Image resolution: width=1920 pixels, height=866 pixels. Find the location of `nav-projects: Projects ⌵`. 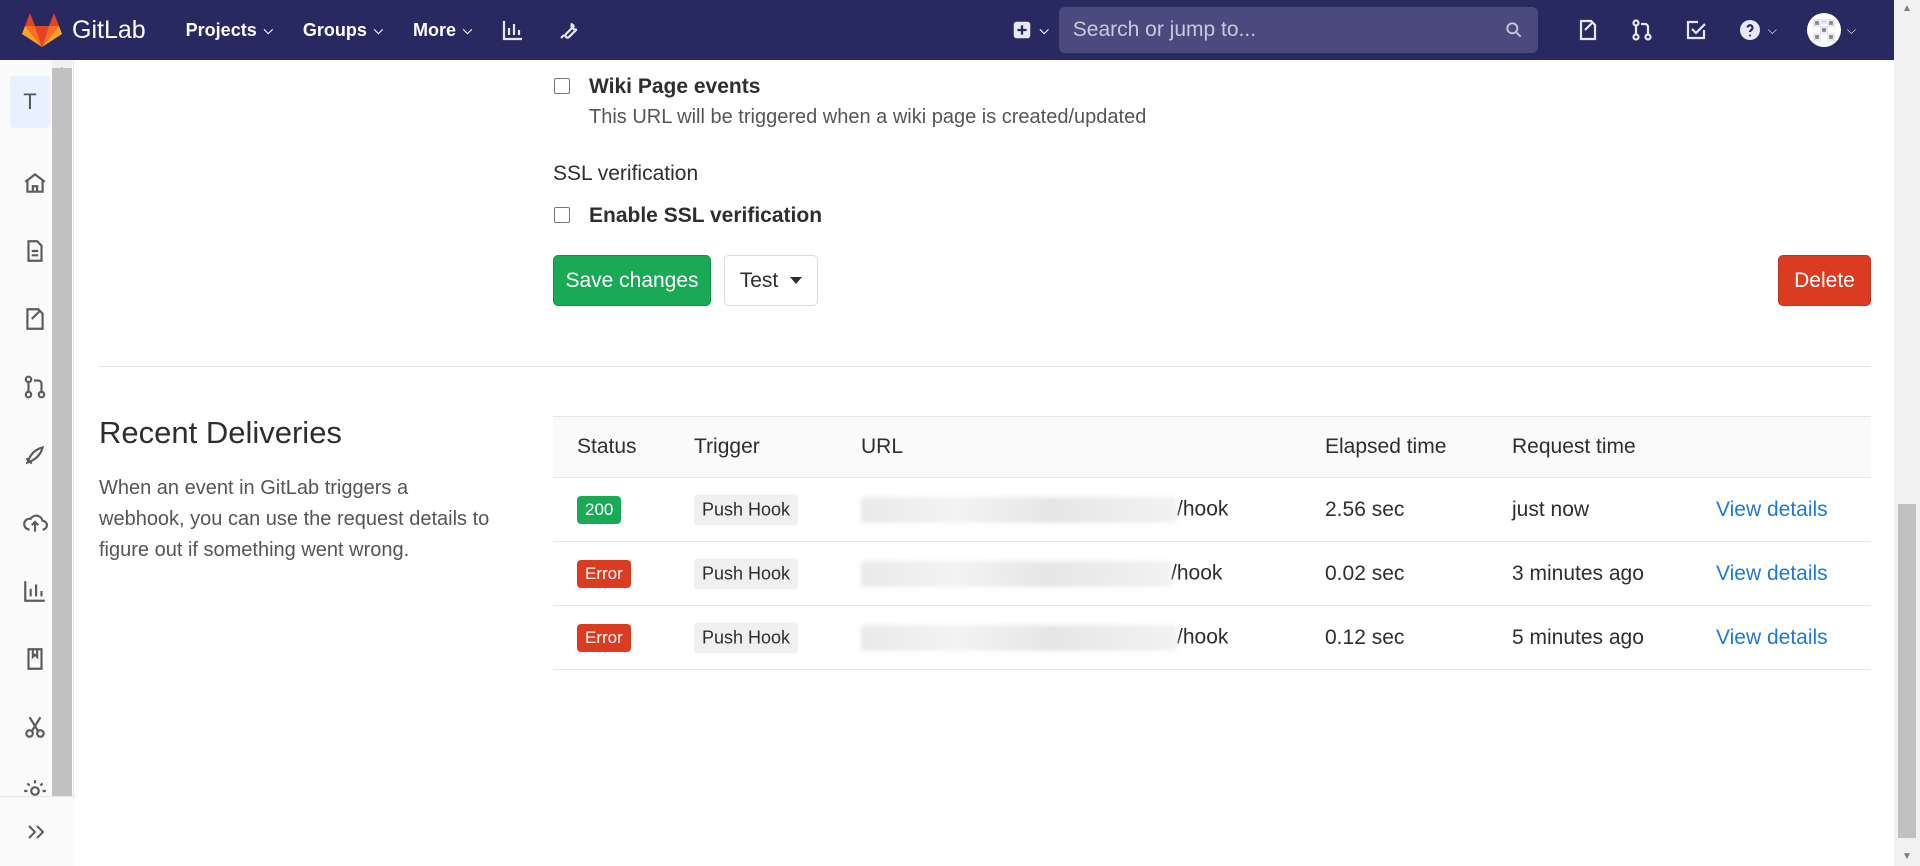

nav-projects: Projects ⌵ is located at coordinates (229, 30).